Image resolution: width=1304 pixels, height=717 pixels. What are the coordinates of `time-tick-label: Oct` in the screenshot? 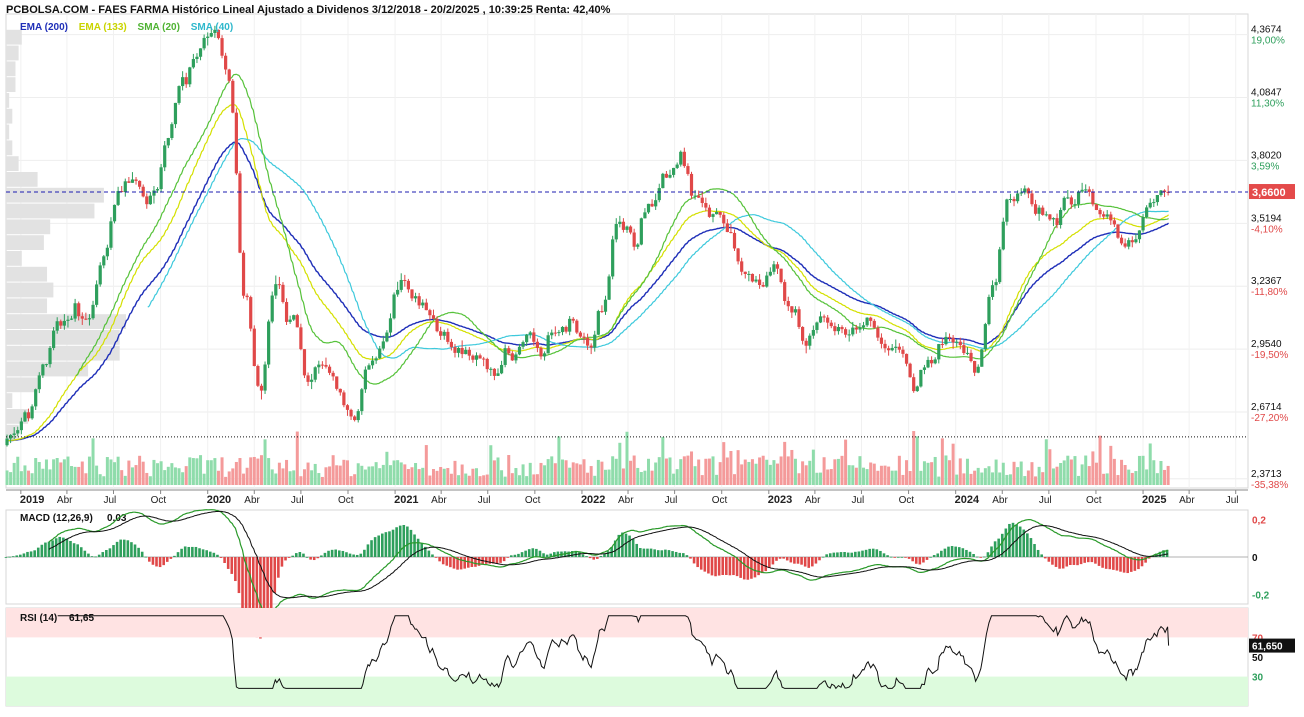 It's located at (533, 500).